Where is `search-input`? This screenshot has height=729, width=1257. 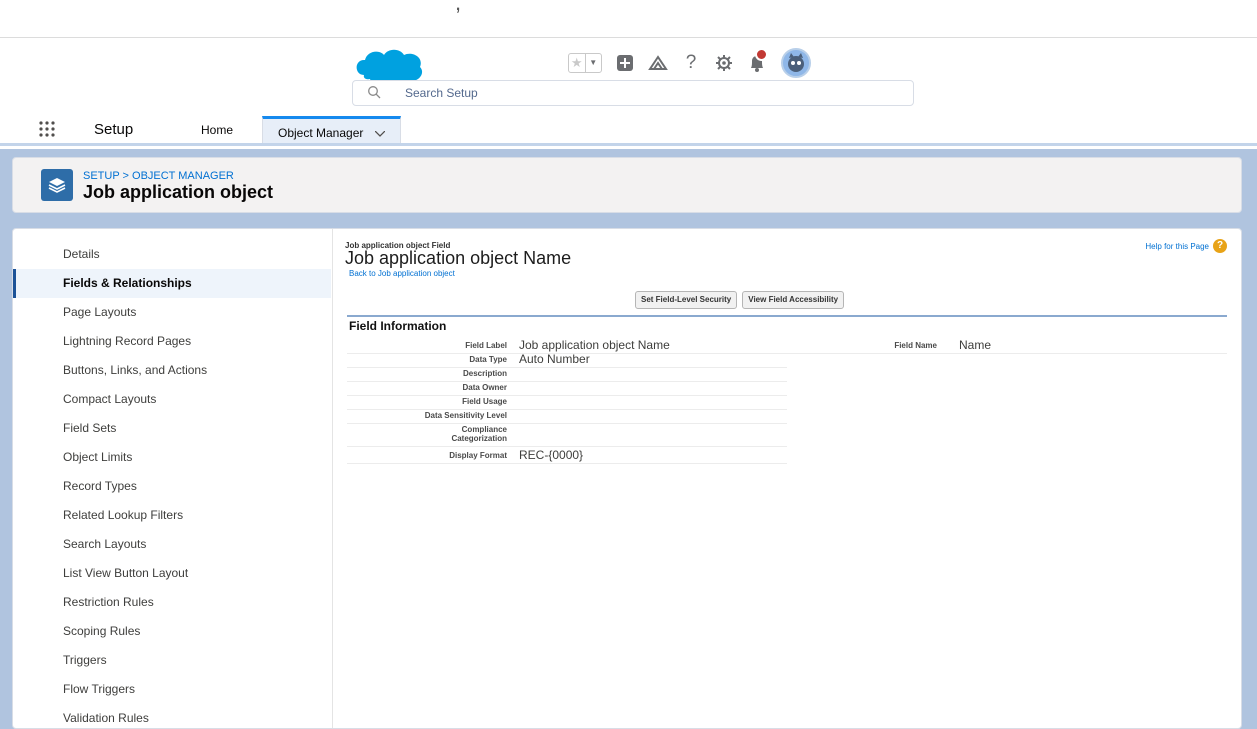
search-input is located at coordinates (645, 93).